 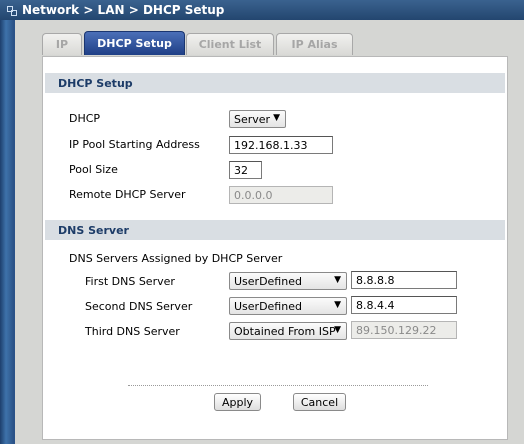 I want to click on dhcp-mode-value: Server, so click(x=252, y=119).